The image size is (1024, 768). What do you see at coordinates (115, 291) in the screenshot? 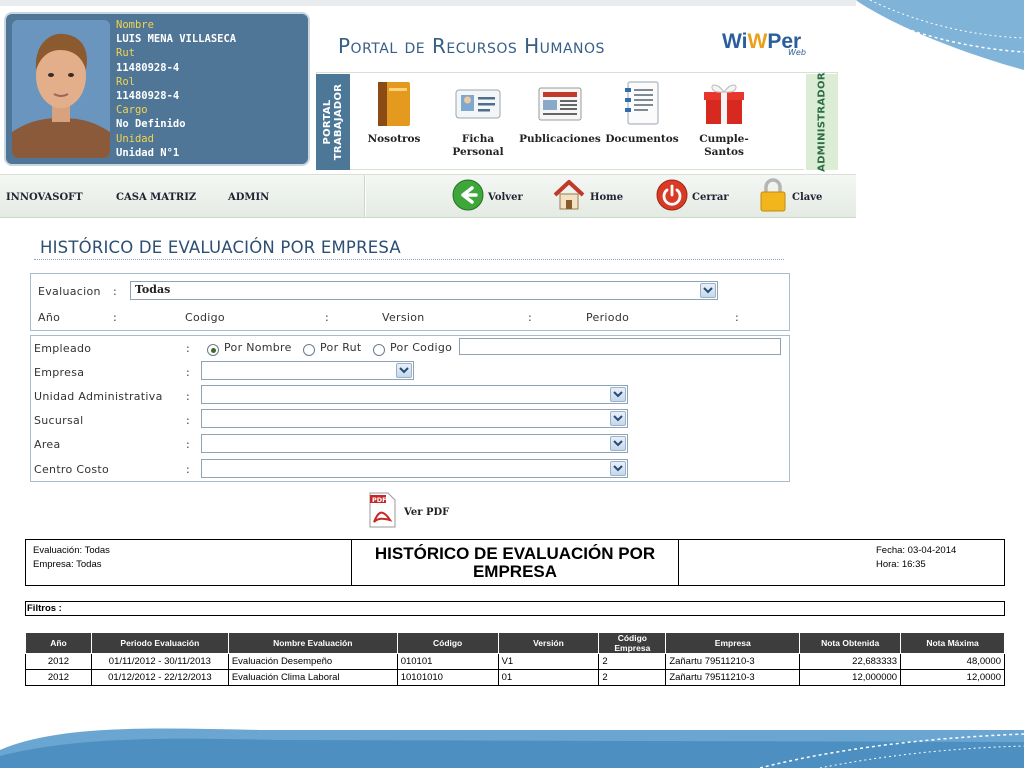
I see `evaluacion-colon: :` at bounding box center [115, 291].